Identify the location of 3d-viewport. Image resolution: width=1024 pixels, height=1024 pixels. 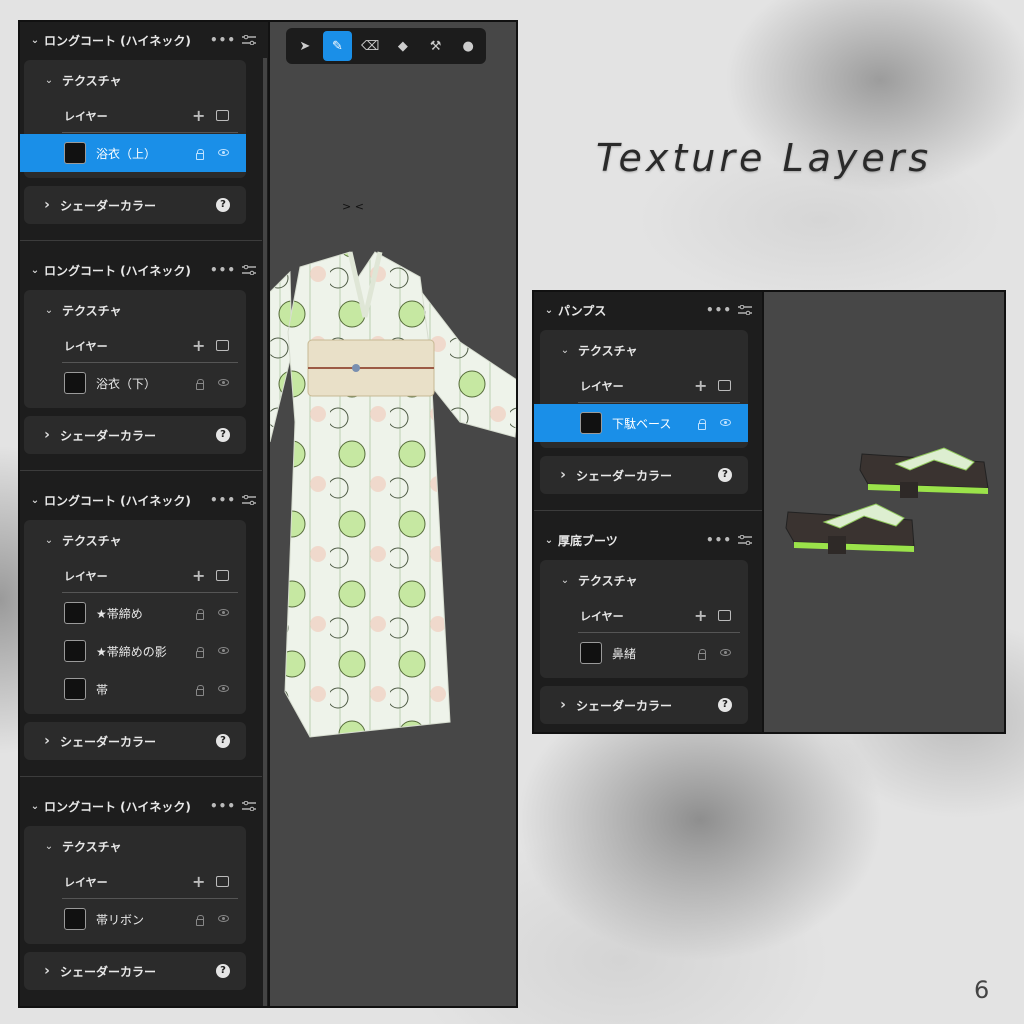
(884, 512).